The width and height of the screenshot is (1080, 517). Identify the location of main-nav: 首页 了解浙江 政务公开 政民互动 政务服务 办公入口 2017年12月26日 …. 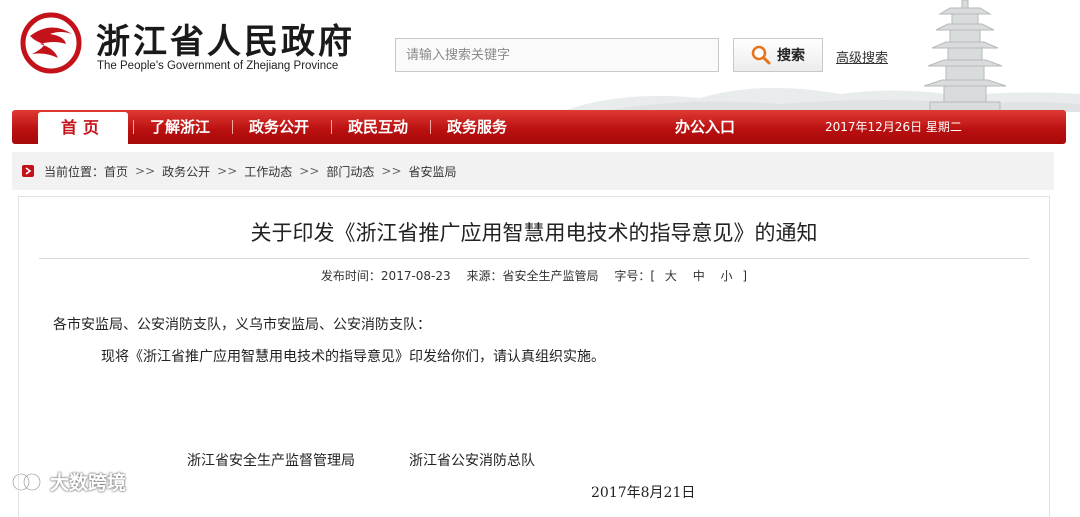
(539, 128).